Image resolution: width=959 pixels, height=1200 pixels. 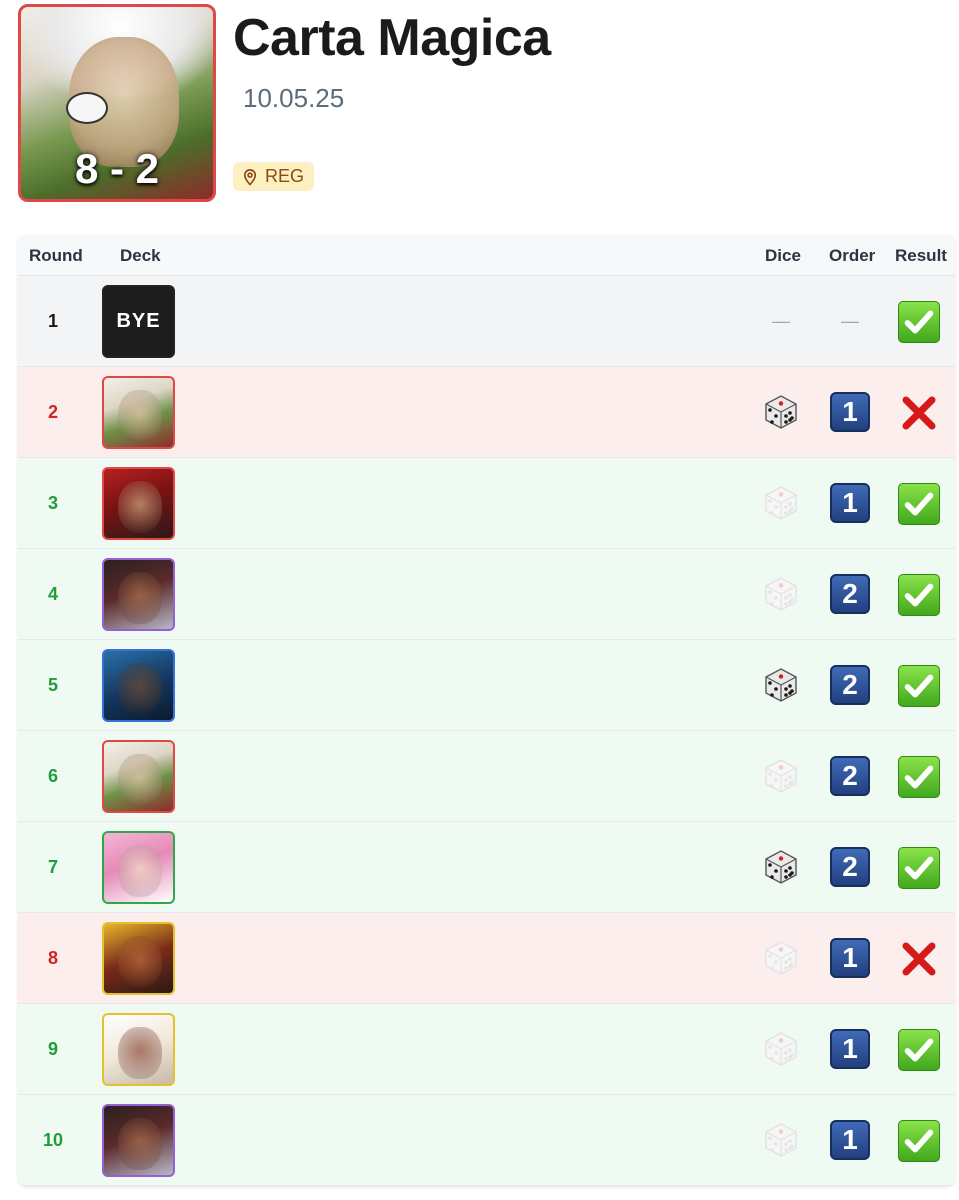 What do you see at coordinates (781, 321) in the screenshot?
I see `dice-empty: —` at bounding box center [781, 321].